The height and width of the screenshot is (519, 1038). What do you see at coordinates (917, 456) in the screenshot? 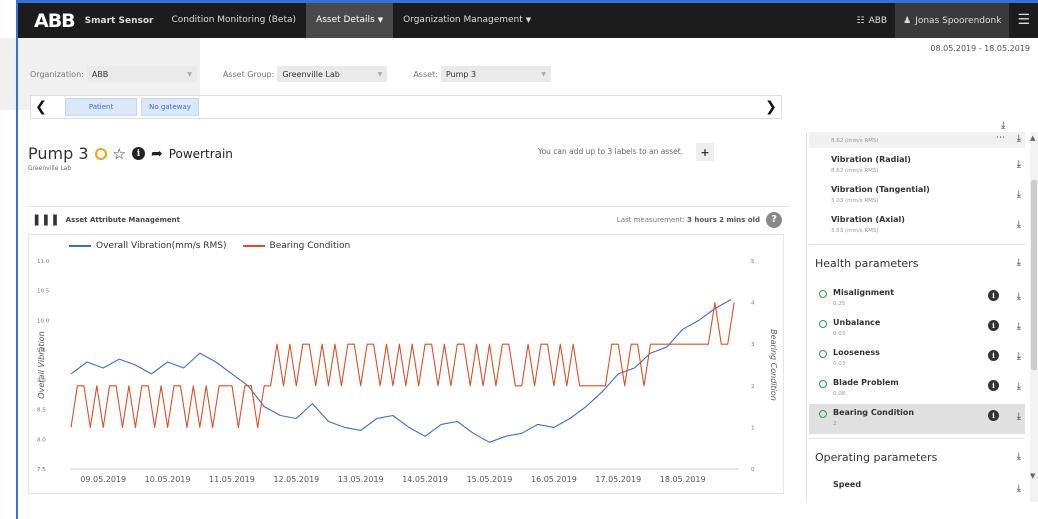
I see `operating-parameters-header: Operating parameters ⤓` at bounding box center [917, 456].